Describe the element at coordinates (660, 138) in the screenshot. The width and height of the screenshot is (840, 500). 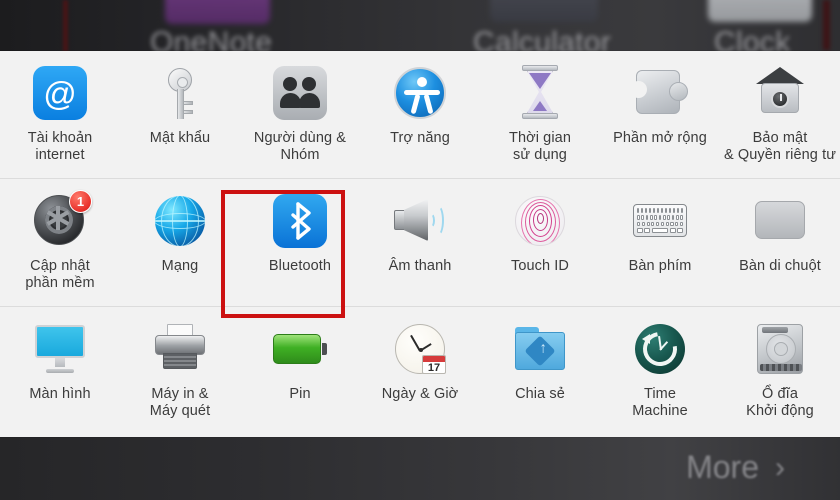
I see `pref-item-label: Phần mở rộng` at that location.